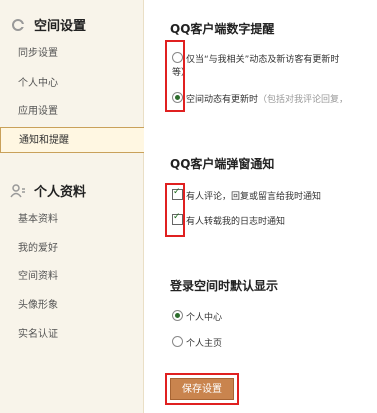 This screenshot has width=377, height=413. I want to click on popup-check-comment: 有人评论，回复或留言给我时通知, so click(247, 194).